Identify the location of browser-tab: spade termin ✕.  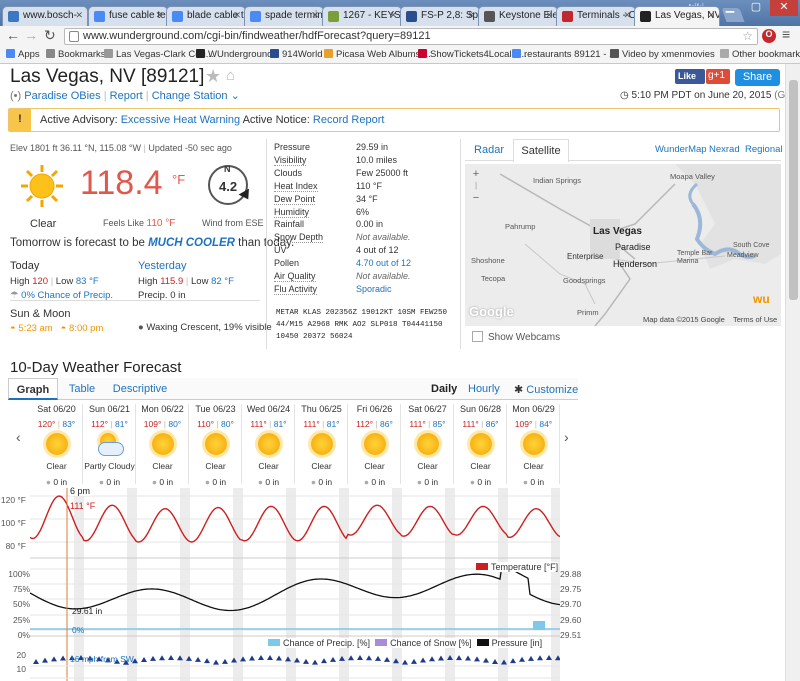
(284, 16).